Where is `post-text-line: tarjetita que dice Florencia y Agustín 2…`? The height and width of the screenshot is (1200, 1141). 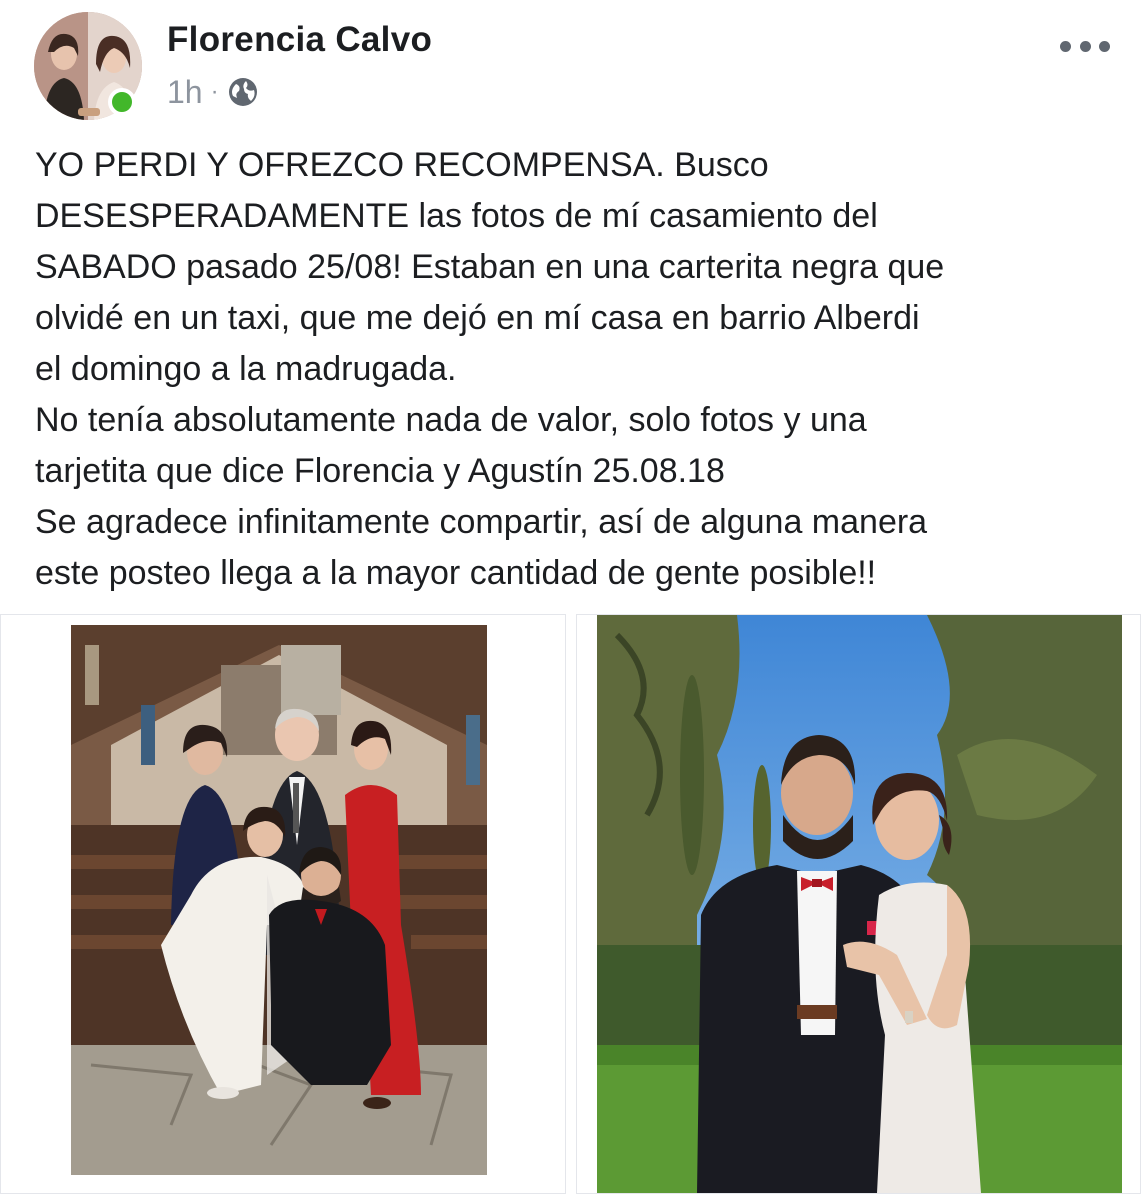 post-text-line: tarjetita que dice Florencia y Agustín 2… is located at coordinates (380, 471).